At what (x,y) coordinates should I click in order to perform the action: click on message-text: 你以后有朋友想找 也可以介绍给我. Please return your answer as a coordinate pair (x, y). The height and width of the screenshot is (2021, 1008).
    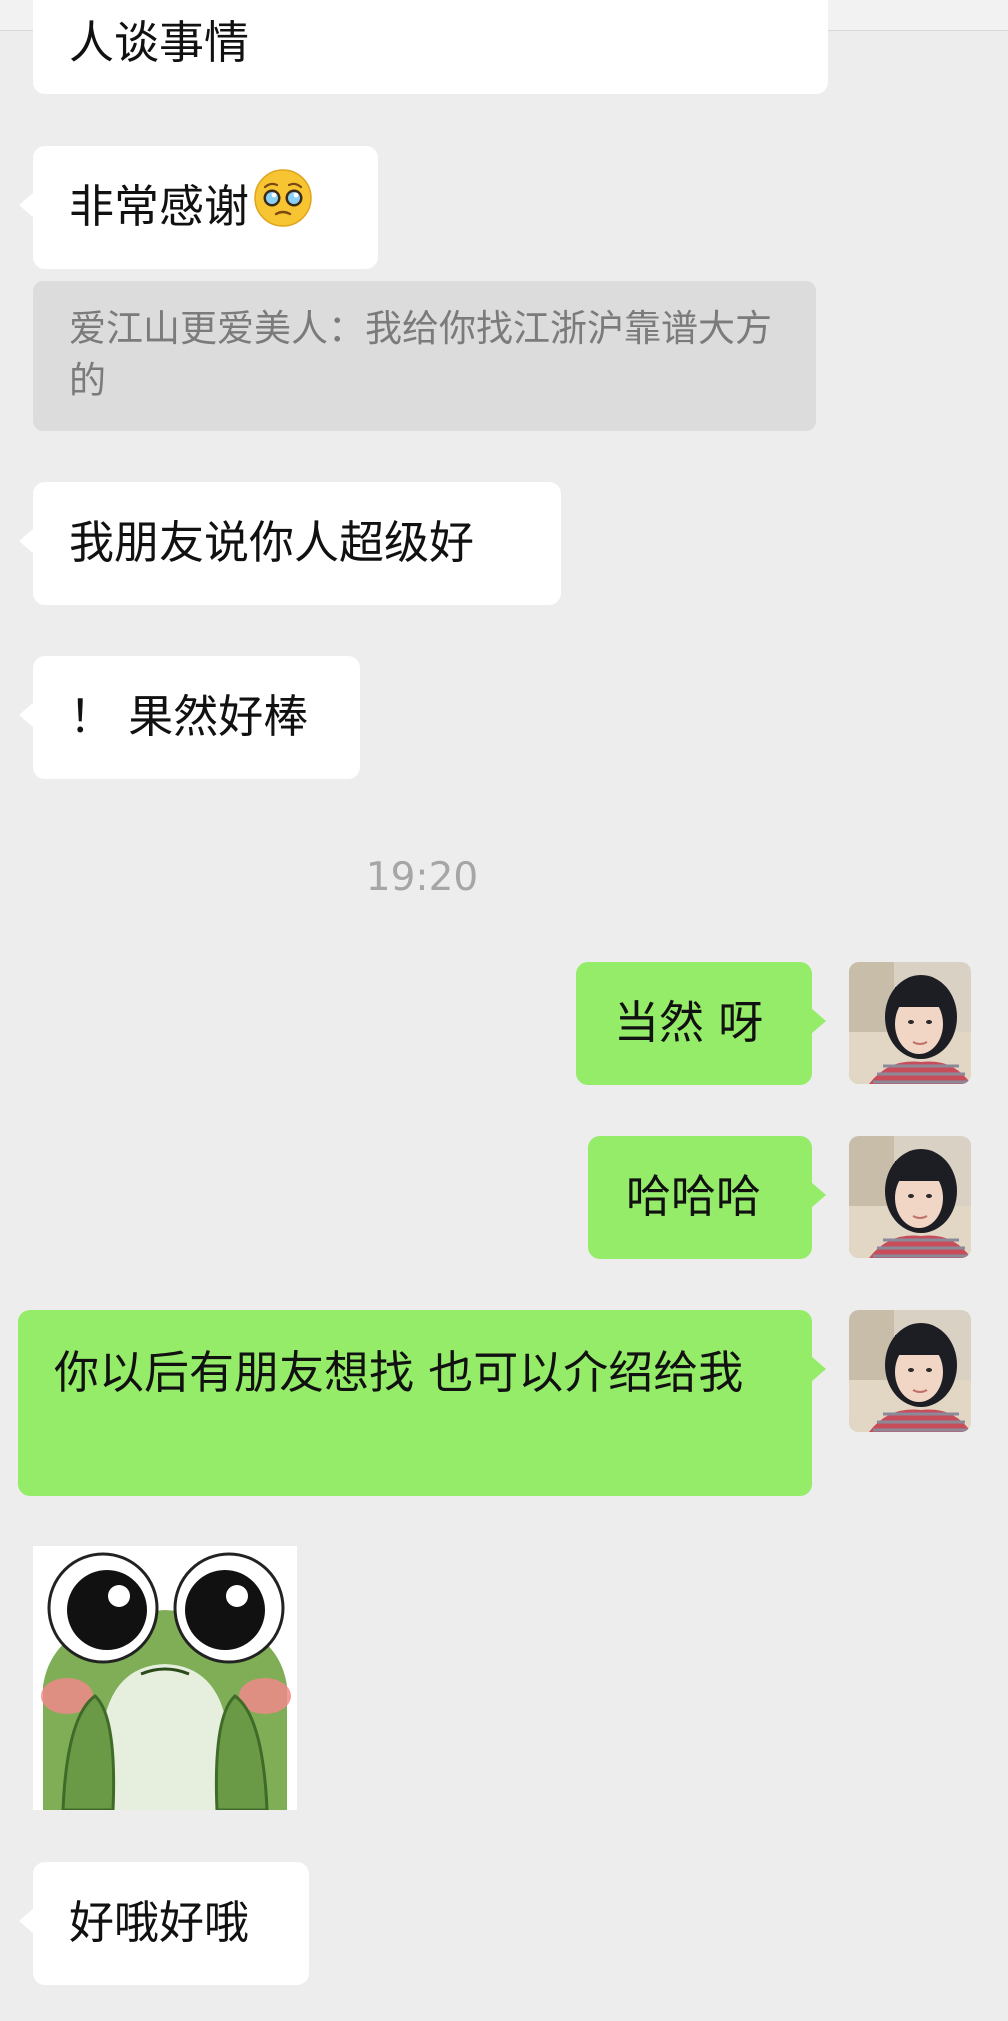
    Looking at the image, I should click on (399, 1372).